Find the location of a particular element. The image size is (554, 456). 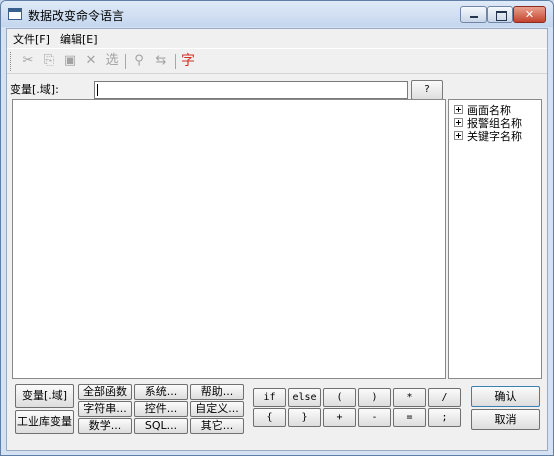

select-all-icon: 选 is located at coordinates (112, 61).